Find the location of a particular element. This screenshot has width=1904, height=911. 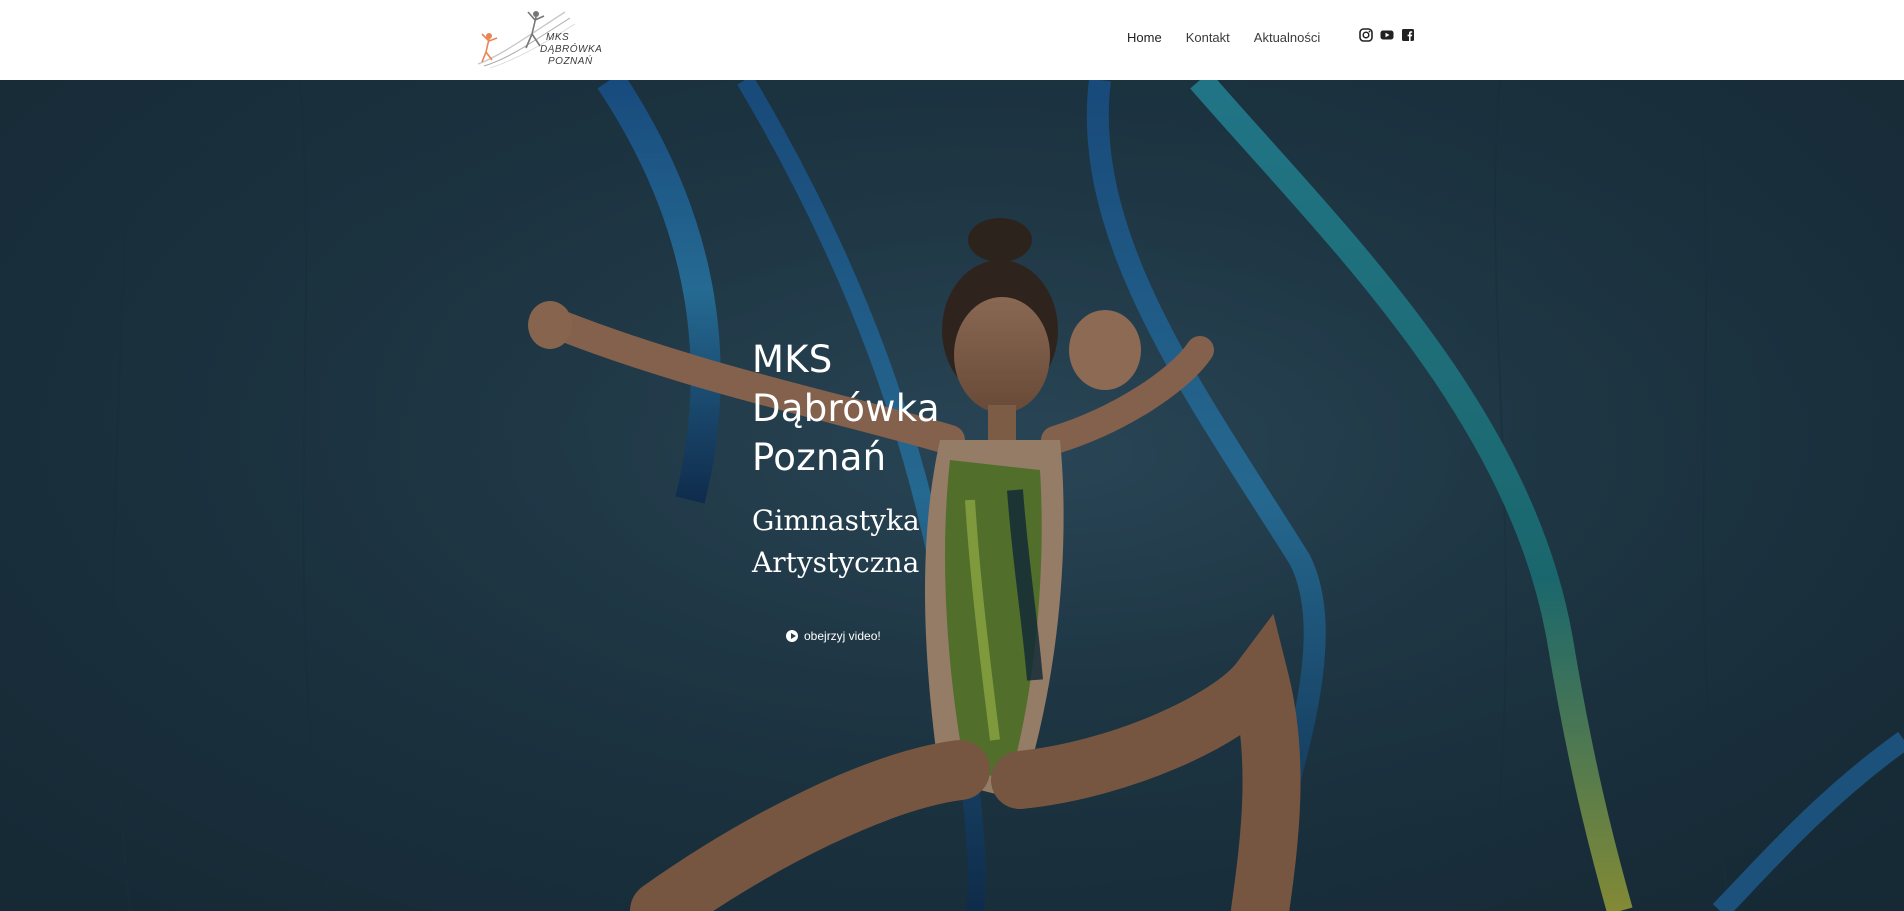

hero-subtitle: Gimnastyka Artystyczna is located at coordinates (846, 542).